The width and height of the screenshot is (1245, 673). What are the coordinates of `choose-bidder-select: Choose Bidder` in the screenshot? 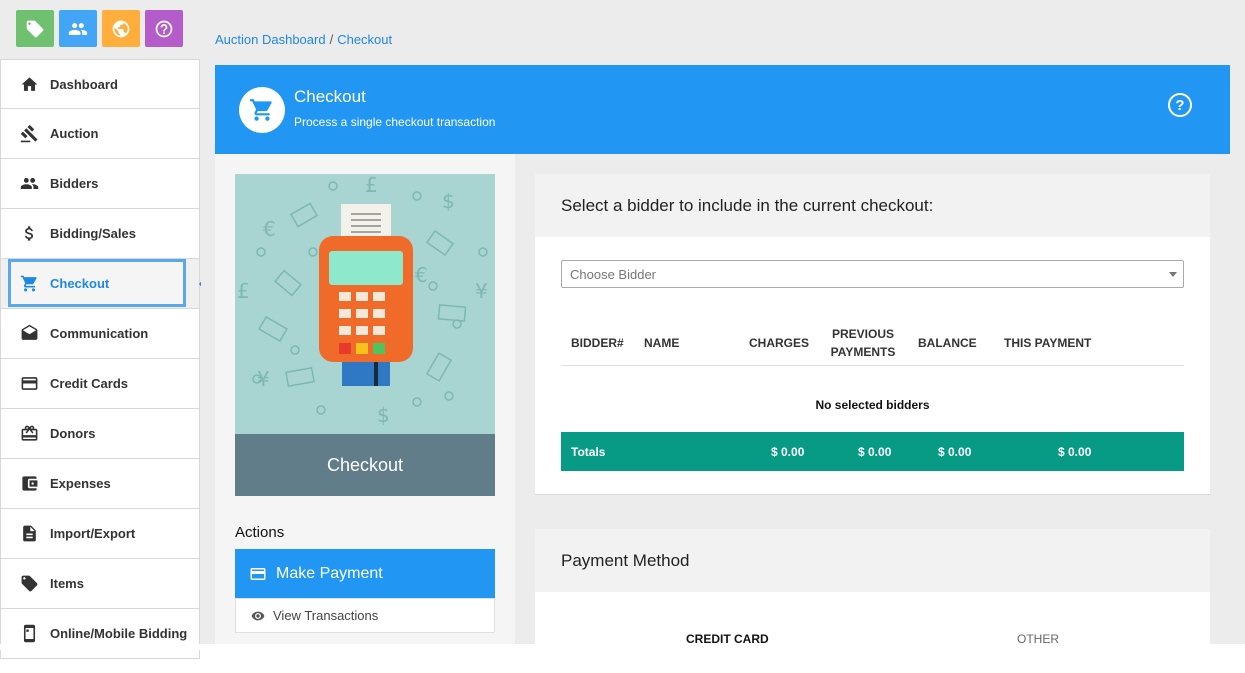 It's located at (872, 274).